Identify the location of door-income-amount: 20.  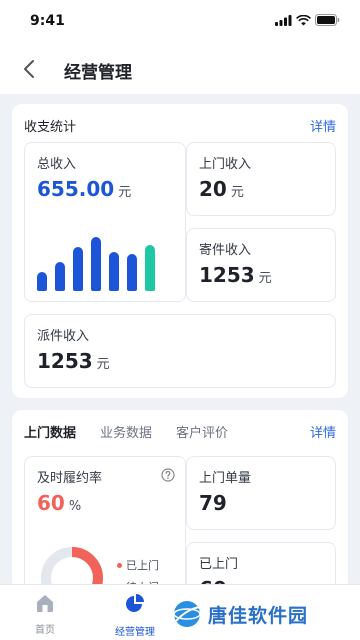
(213, 189).